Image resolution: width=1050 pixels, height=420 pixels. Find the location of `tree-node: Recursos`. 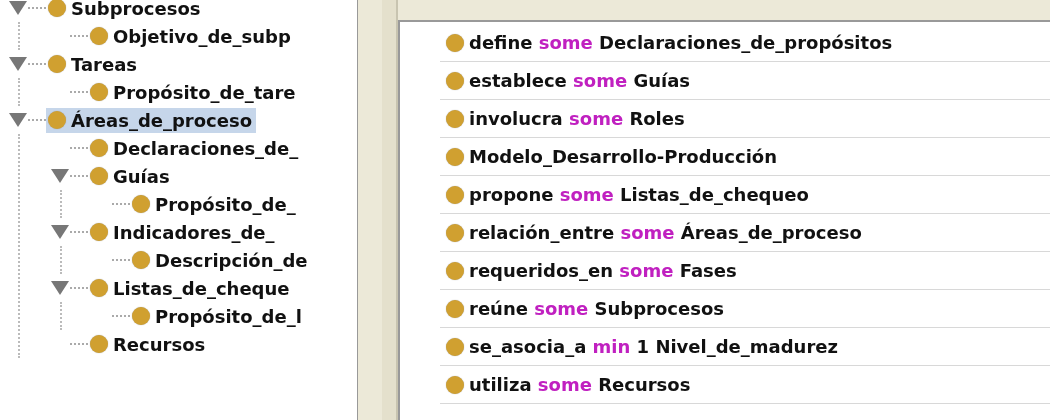

tree-node: Recursos is located at coordinates (149, 344).